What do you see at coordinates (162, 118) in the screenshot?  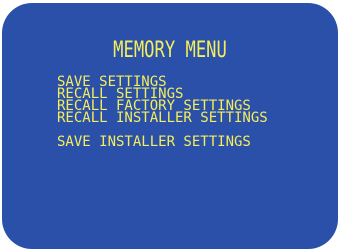 I see `menu-item-recall-installer-settings: RECALL INSTALLER SETTINGS` at bounding box center [162, 118].